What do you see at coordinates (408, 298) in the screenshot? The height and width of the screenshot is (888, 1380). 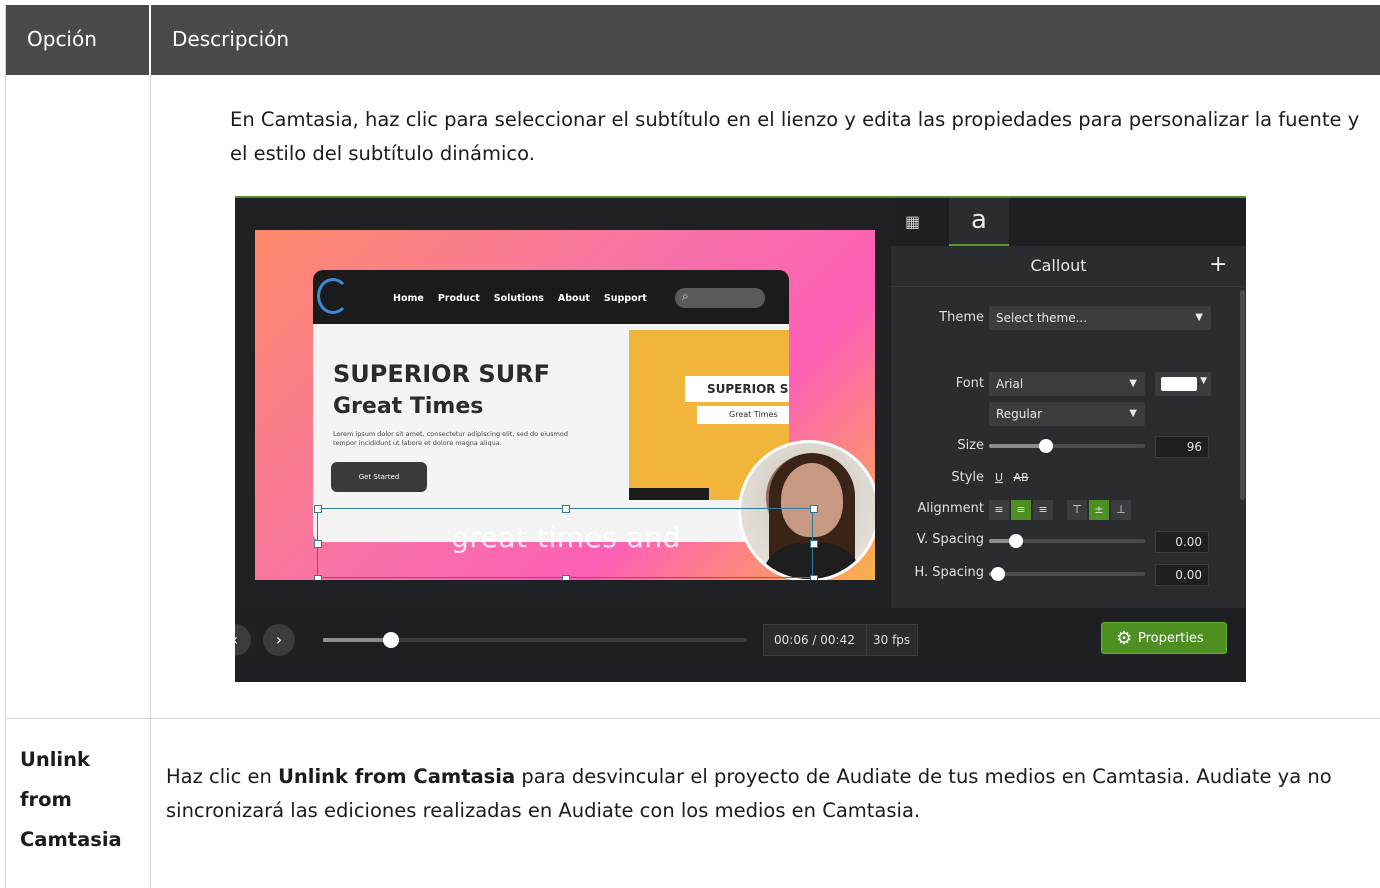 I see `nav-home: Home` at bounding box center [408, 298].